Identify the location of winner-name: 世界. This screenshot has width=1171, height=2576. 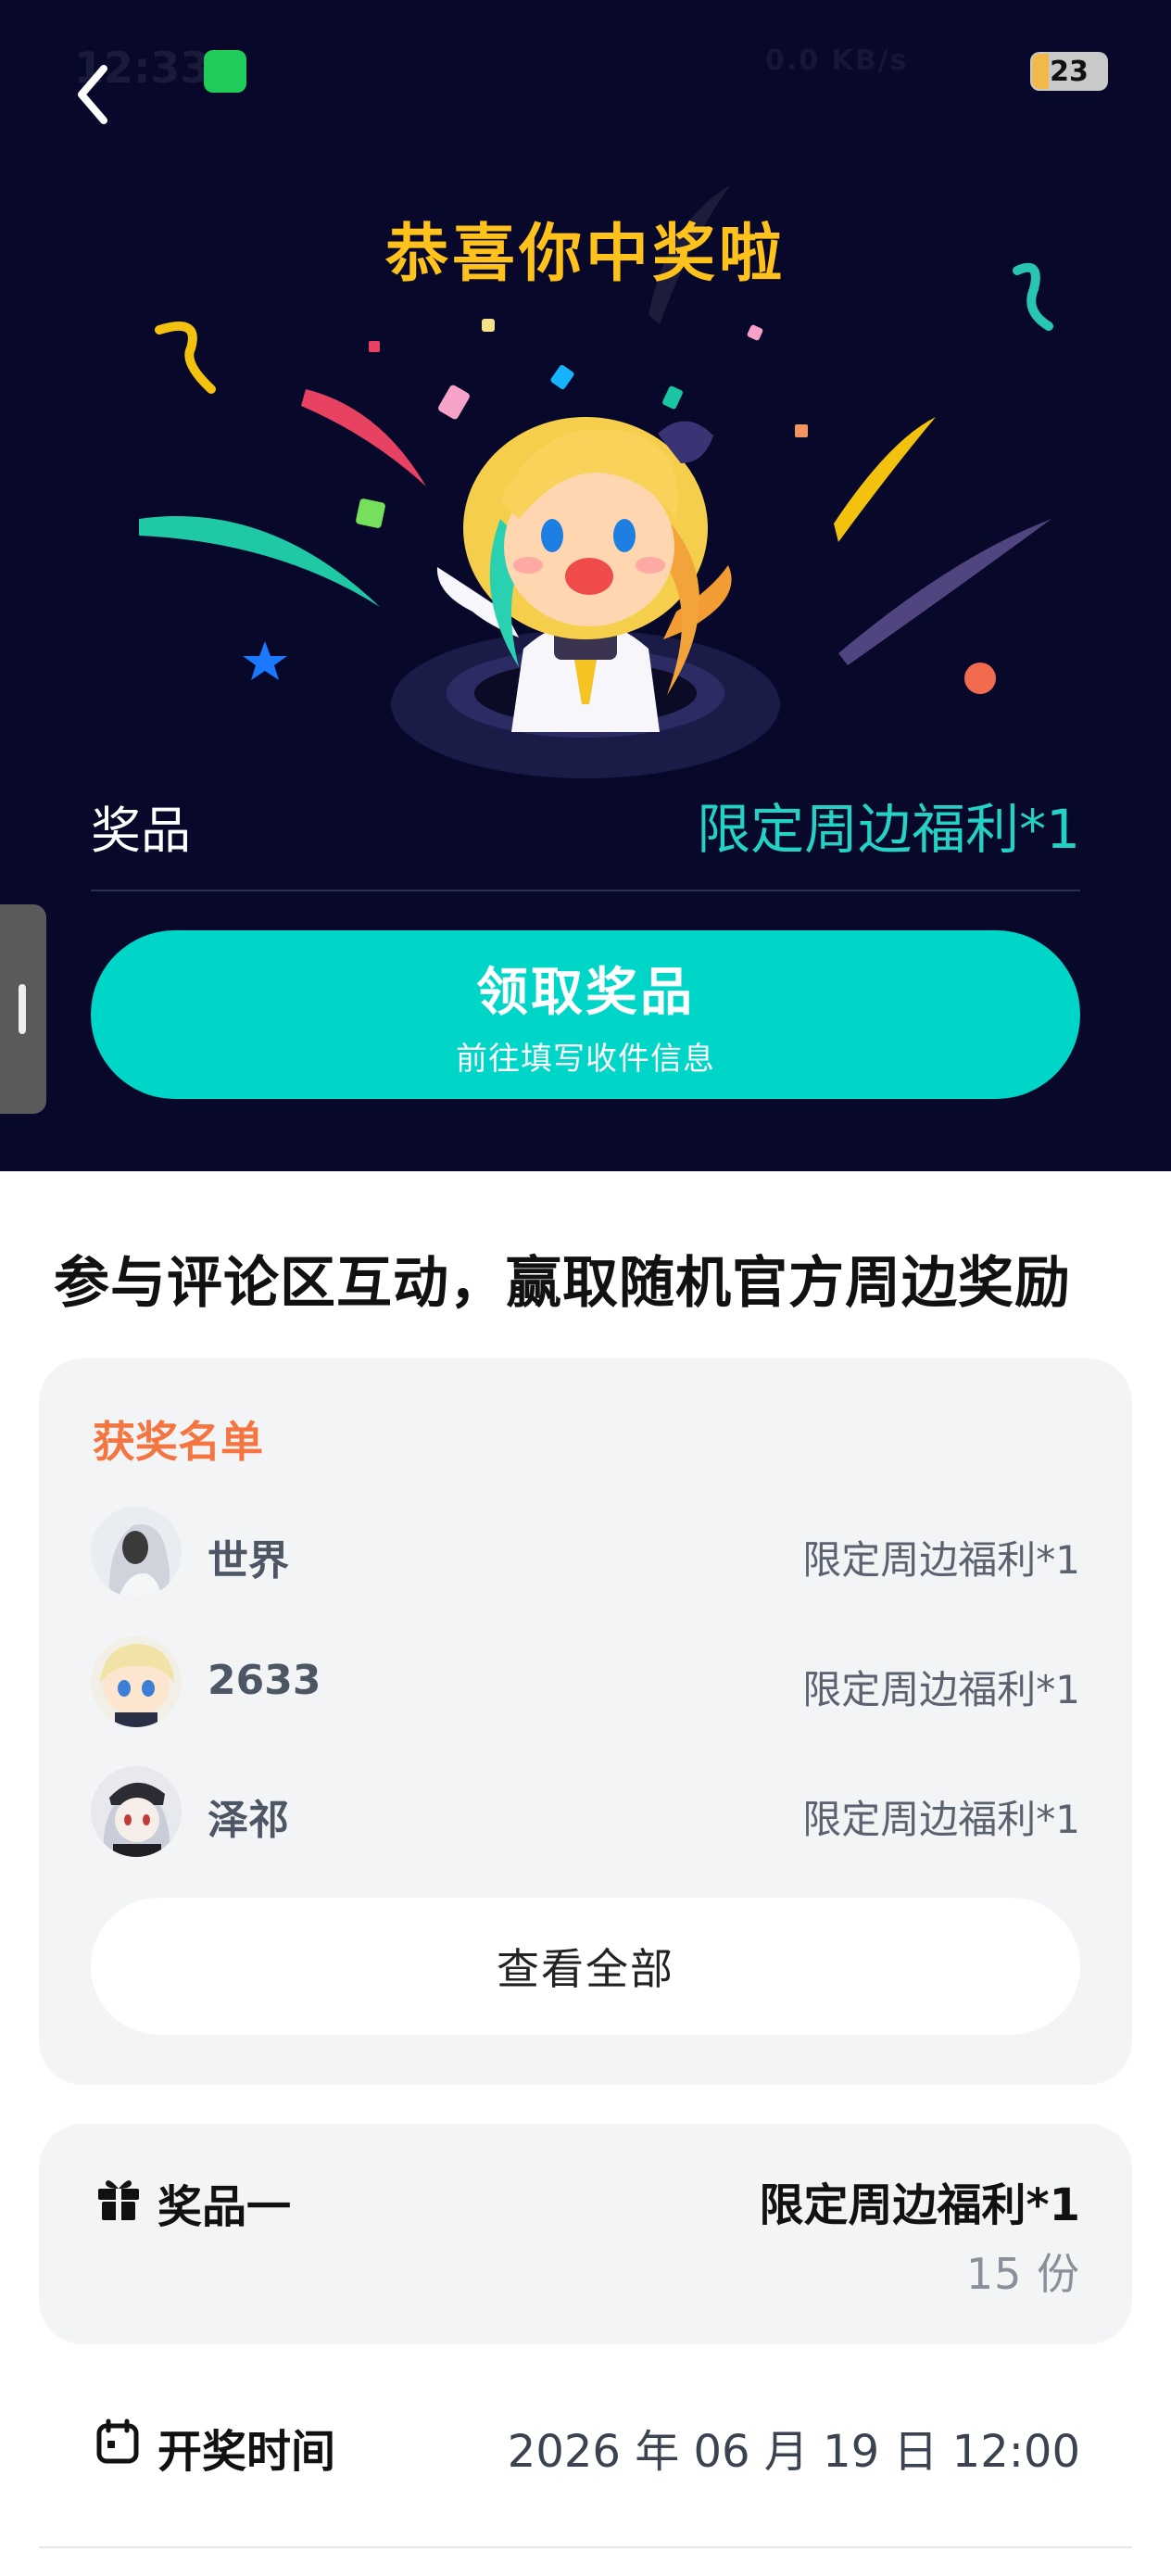
(249, 1561).